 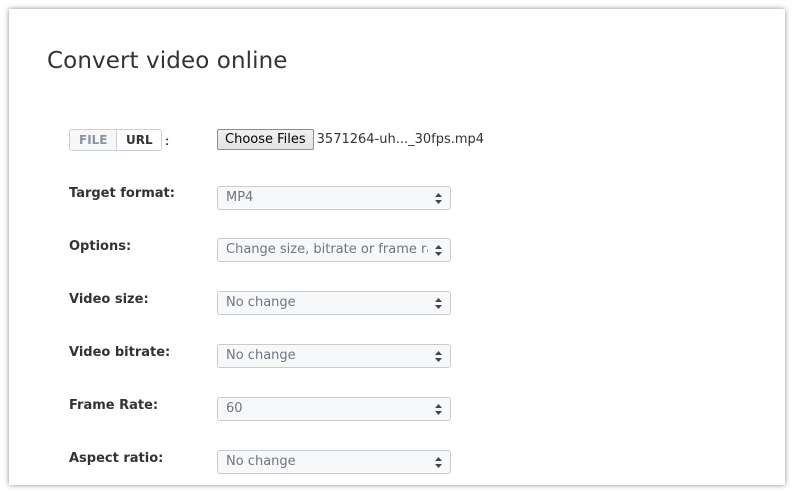 What do you see at coordinates (327, 249) in the screenshot?
I see `options-value: Change size, bitrate or frame rate` at bounding box center [327, 249].